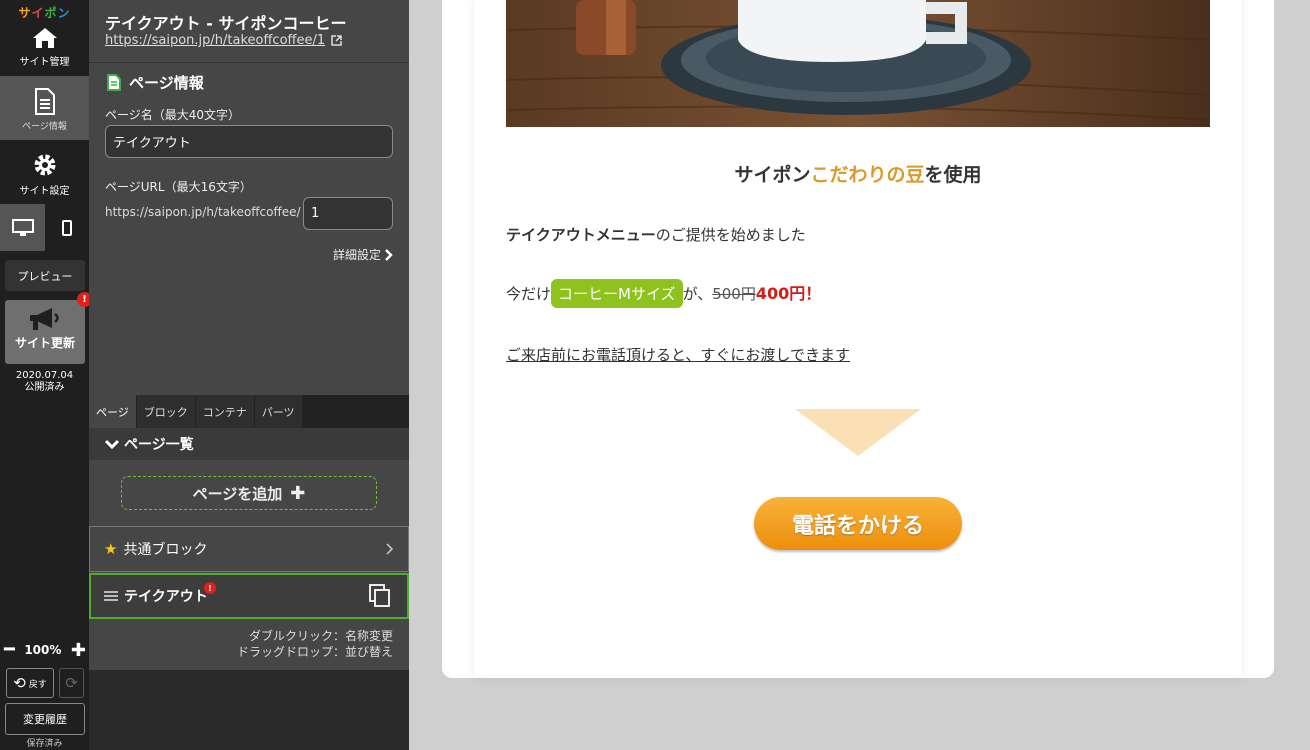  Describe the element at coordinates (30, 683) in the screenshot. I see `undo-button: ⟲ 戻す` at that location.